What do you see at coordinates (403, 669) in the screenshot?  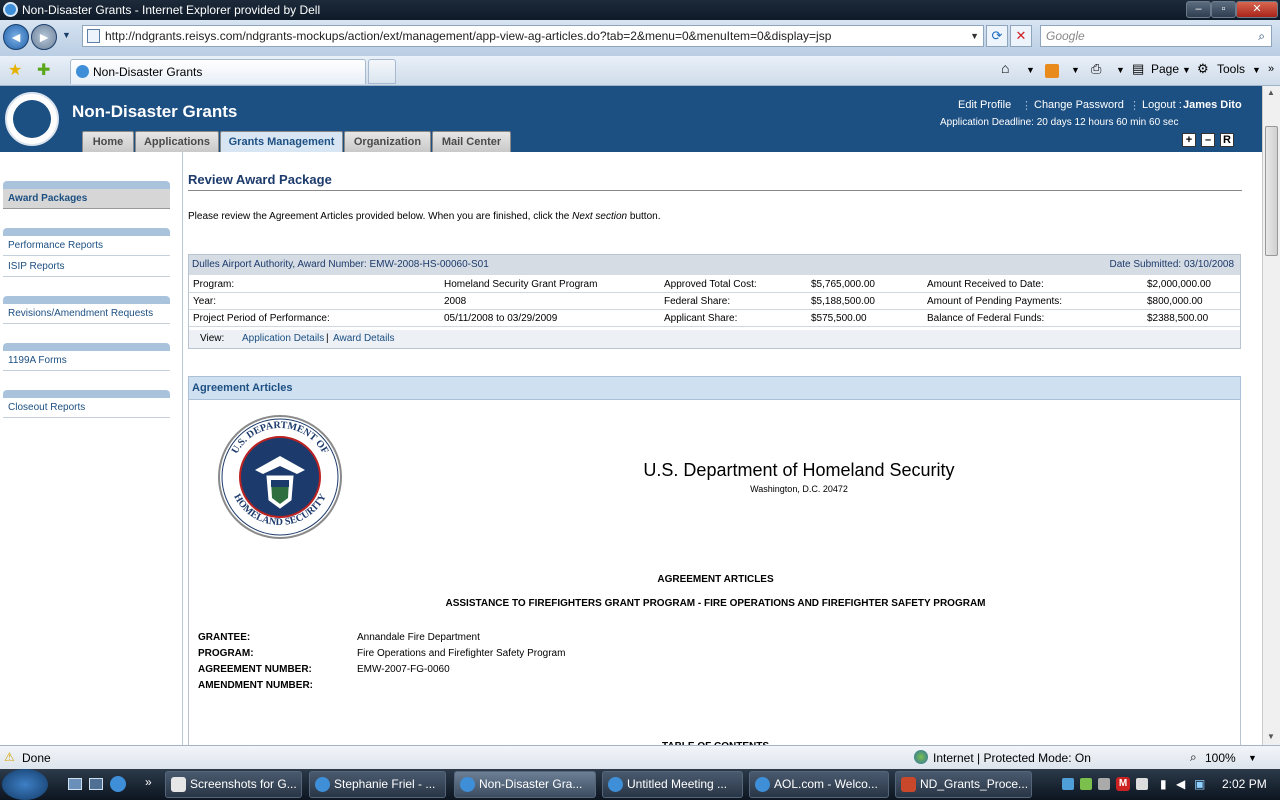 I see `field-value: EMW-2007-FG-0060` at bounding box center [403, 669].